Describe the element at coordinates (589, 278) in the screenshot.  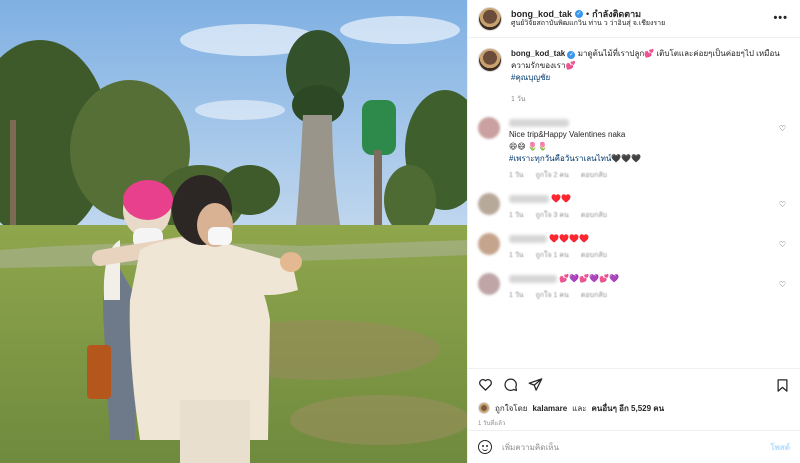
I see `comment-text: 💕💜💕💜💕💜` at that location.